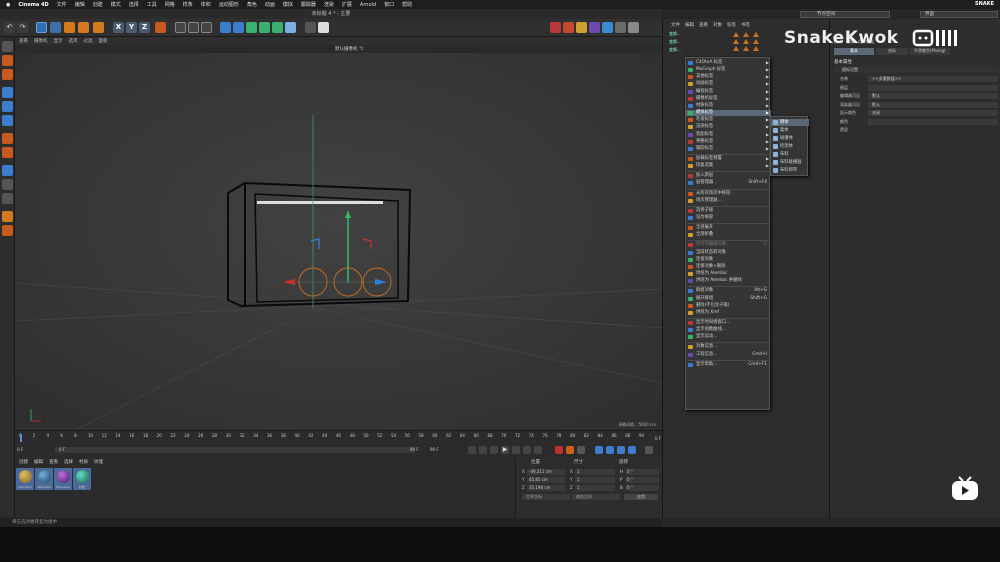 Image resolution: width=1000 pixels, height=562 pixels. What do you see at coordinates (594, 27) in the screenshot?
I see `arnold-shader-icon` at bounding box center [594, 27].